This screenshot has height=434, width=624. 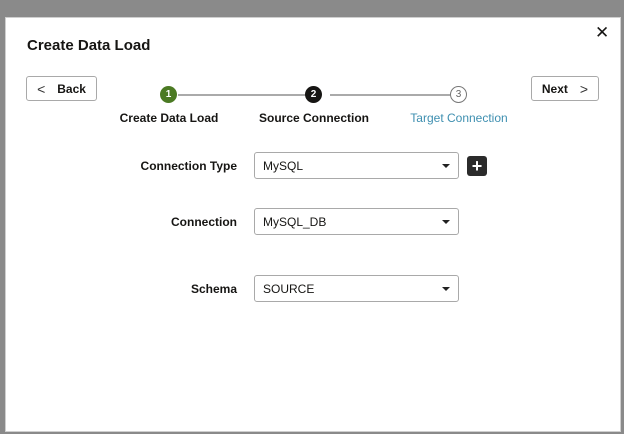 I want to click on chevron-right-icon: >, so click(x=584, y=88).